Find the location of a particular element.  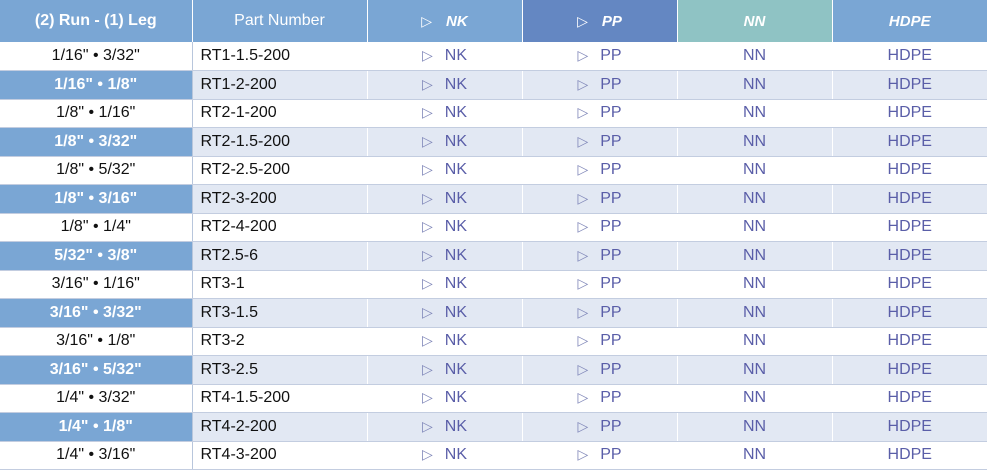

header-material-nk: ▷ NK is located at coordinates (445, 21).